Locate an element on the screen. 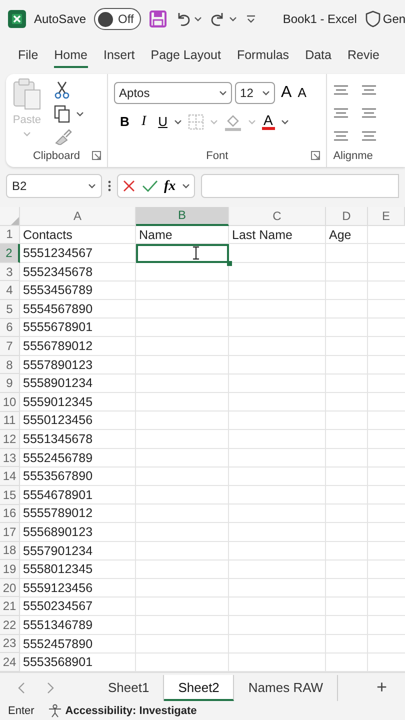  sheet-tab: Sheet2 is located at coordinates (199, 687).